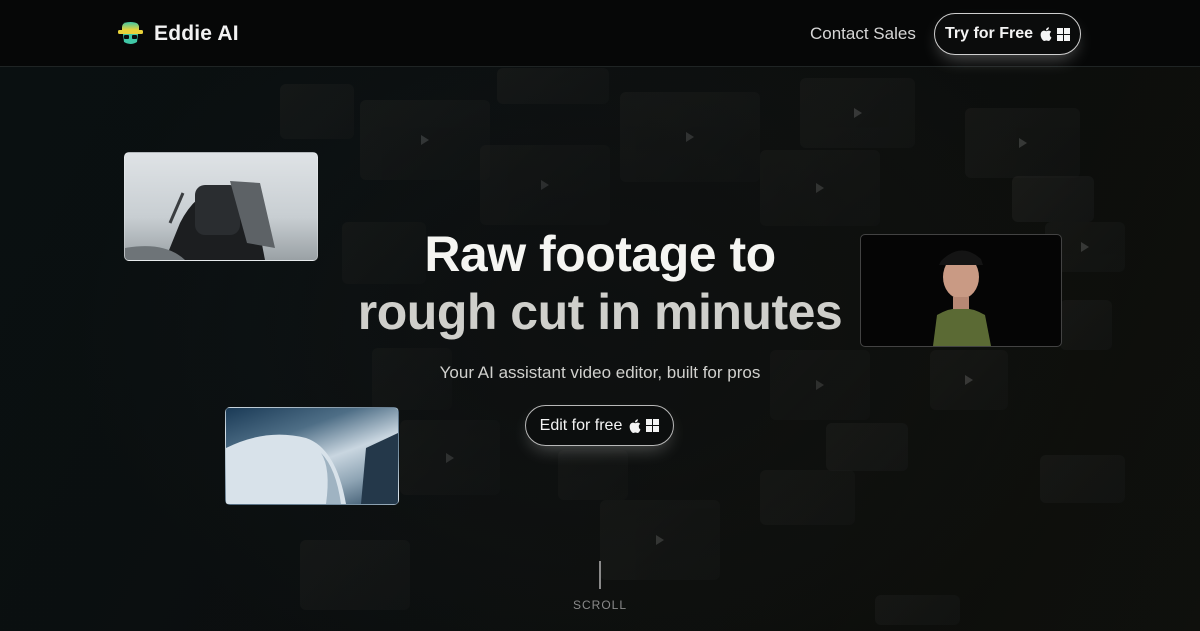 The height and width of the screenshot is (631, 1200). What do you see at coordinates (196, 33) in the screenshot?
I see `brand-name: Eddie AI` at bounding box center [196, 33].